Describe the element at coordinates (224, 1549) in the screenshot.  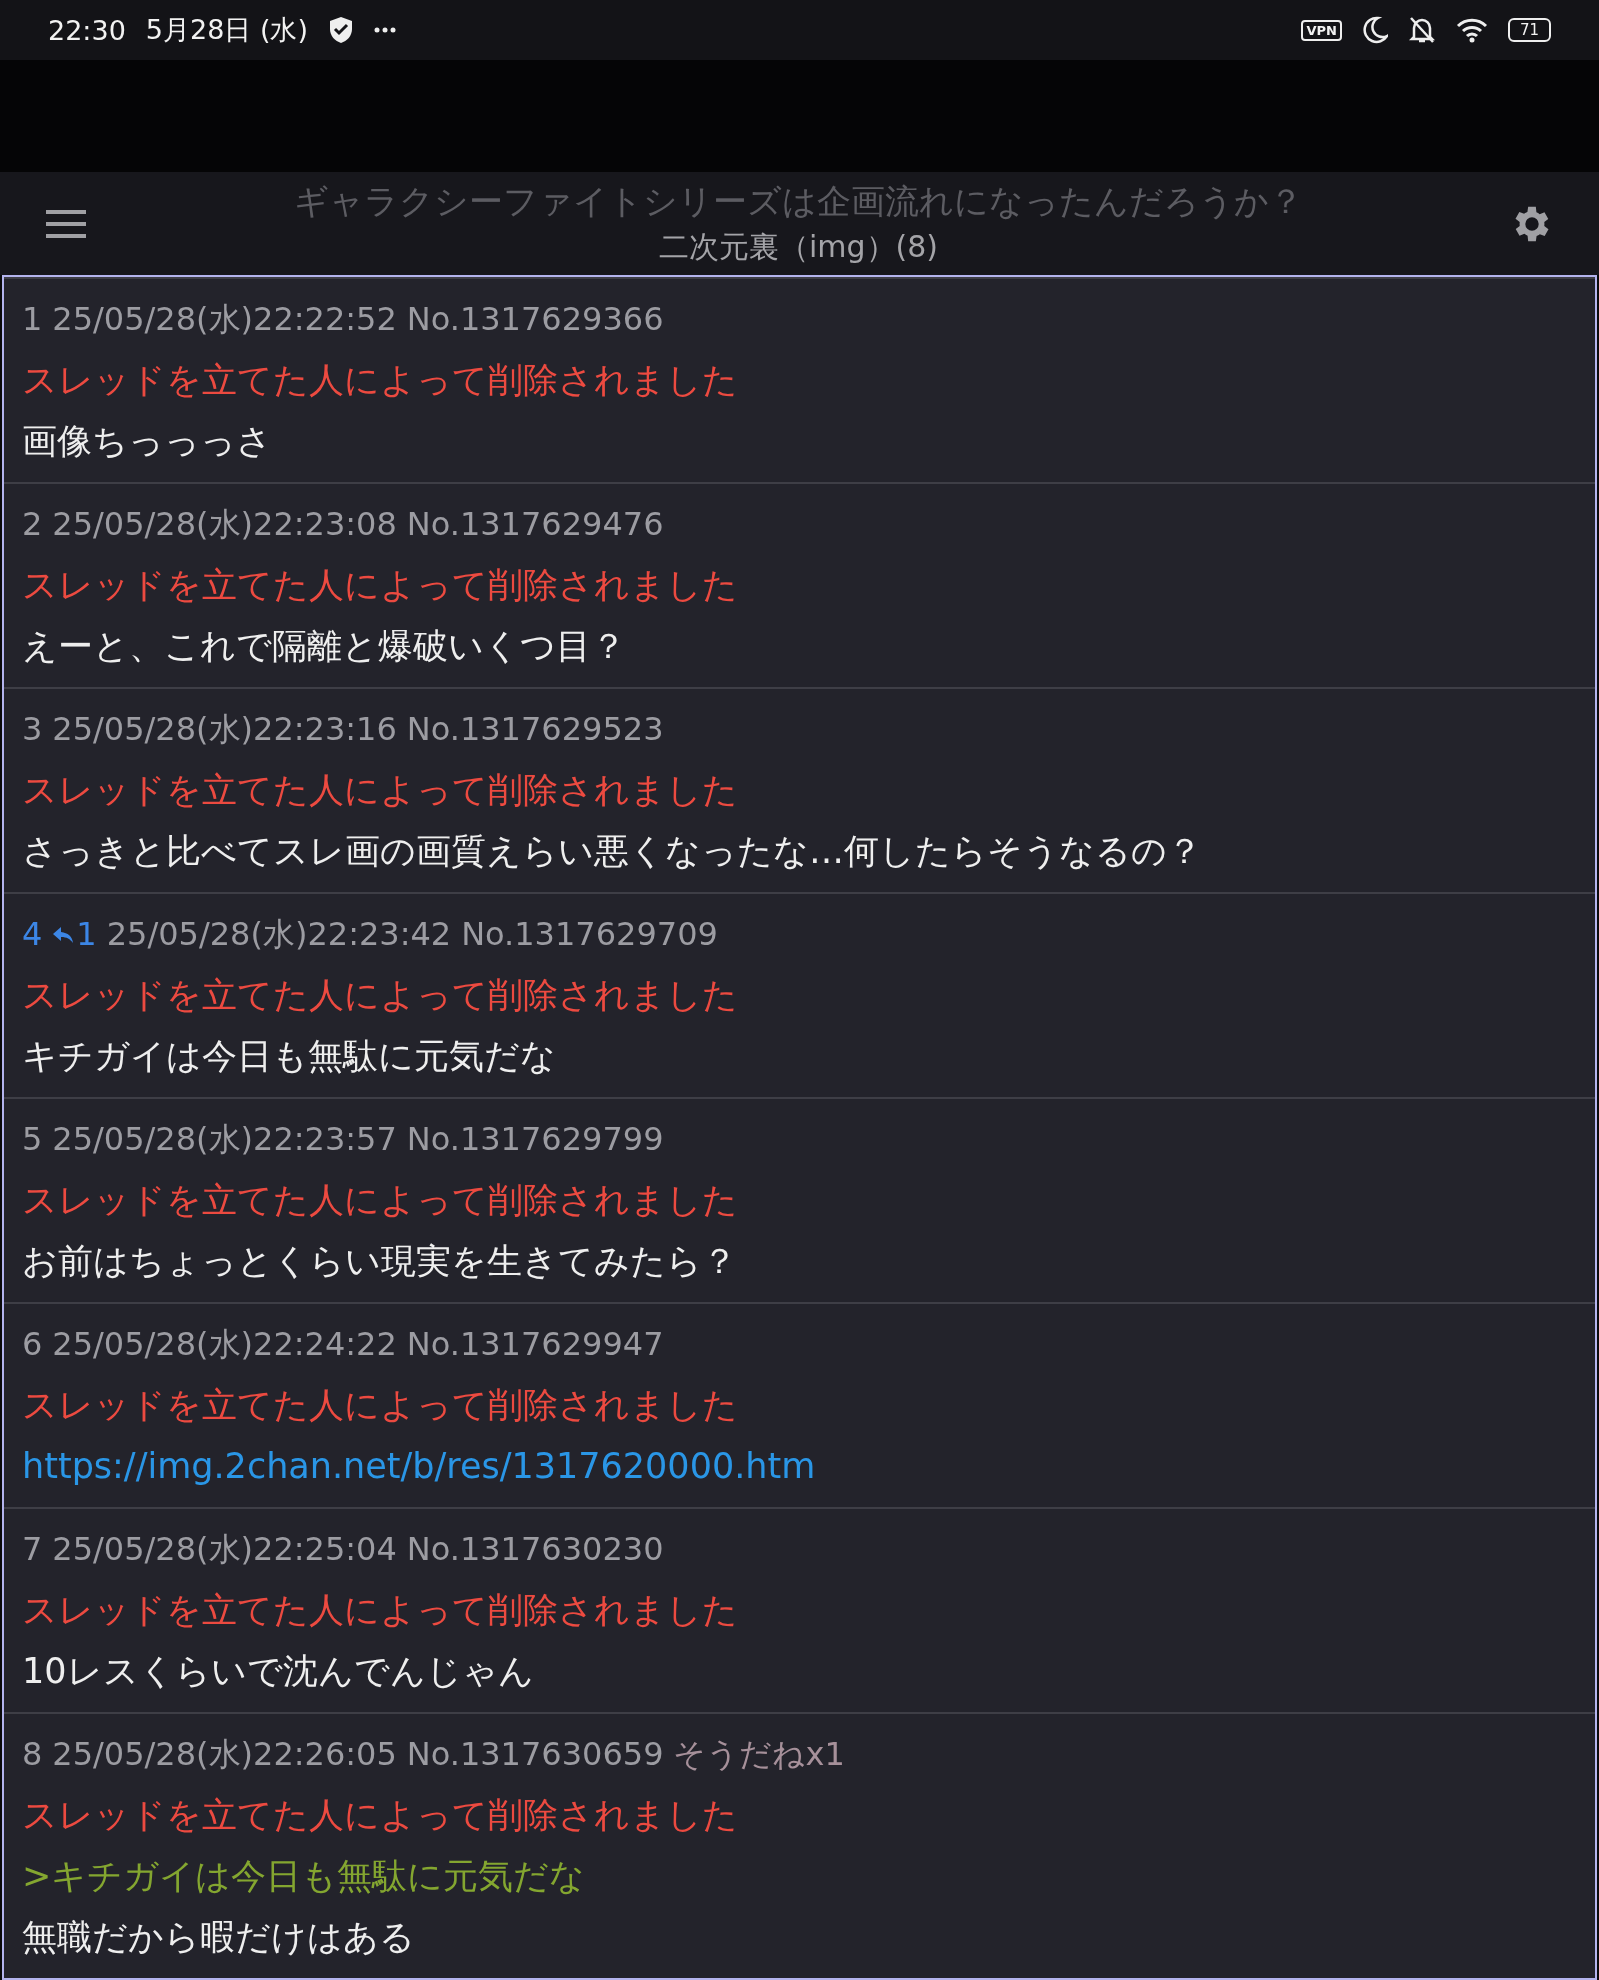
I see `post-date: 25/05/28(水)22:25:04` at that location.